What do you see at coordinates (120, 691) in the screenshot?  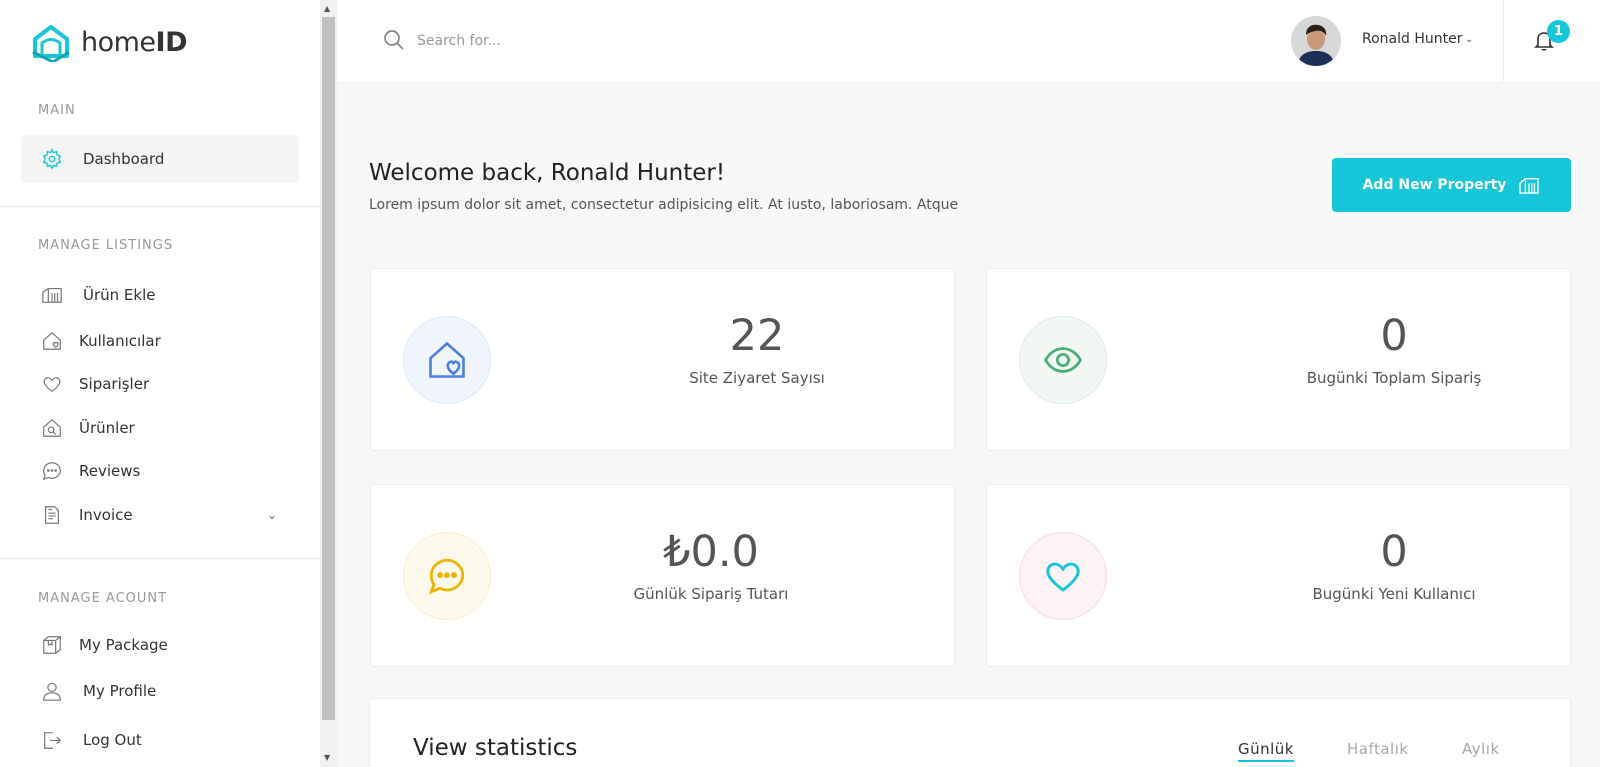 I see `sidebar-item-label: My Profile` at bounding box center [120, 691].